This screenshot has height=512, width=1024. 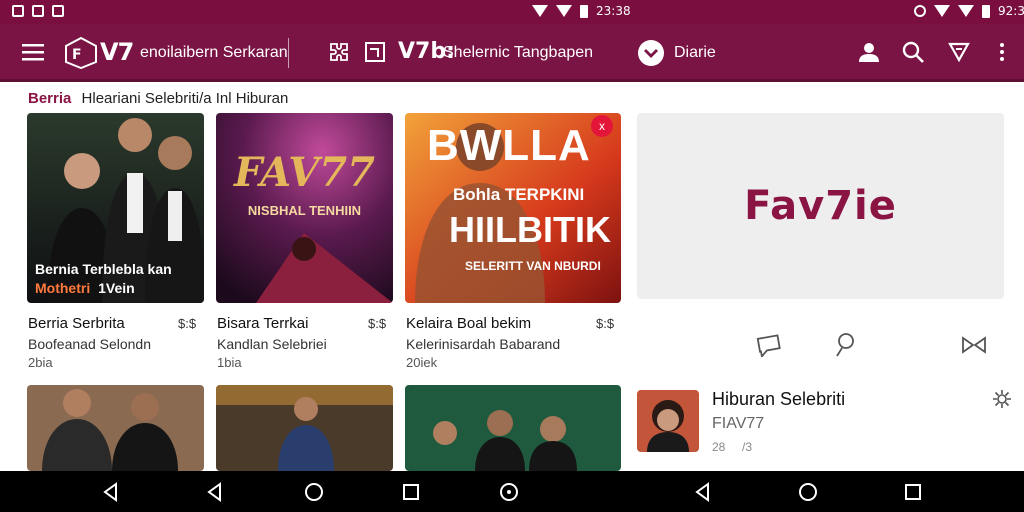 What do you see at coordinates (1011, 11) in the screenshot?
I see `clock-right: 92:36` at bounding box center [1011, 11].